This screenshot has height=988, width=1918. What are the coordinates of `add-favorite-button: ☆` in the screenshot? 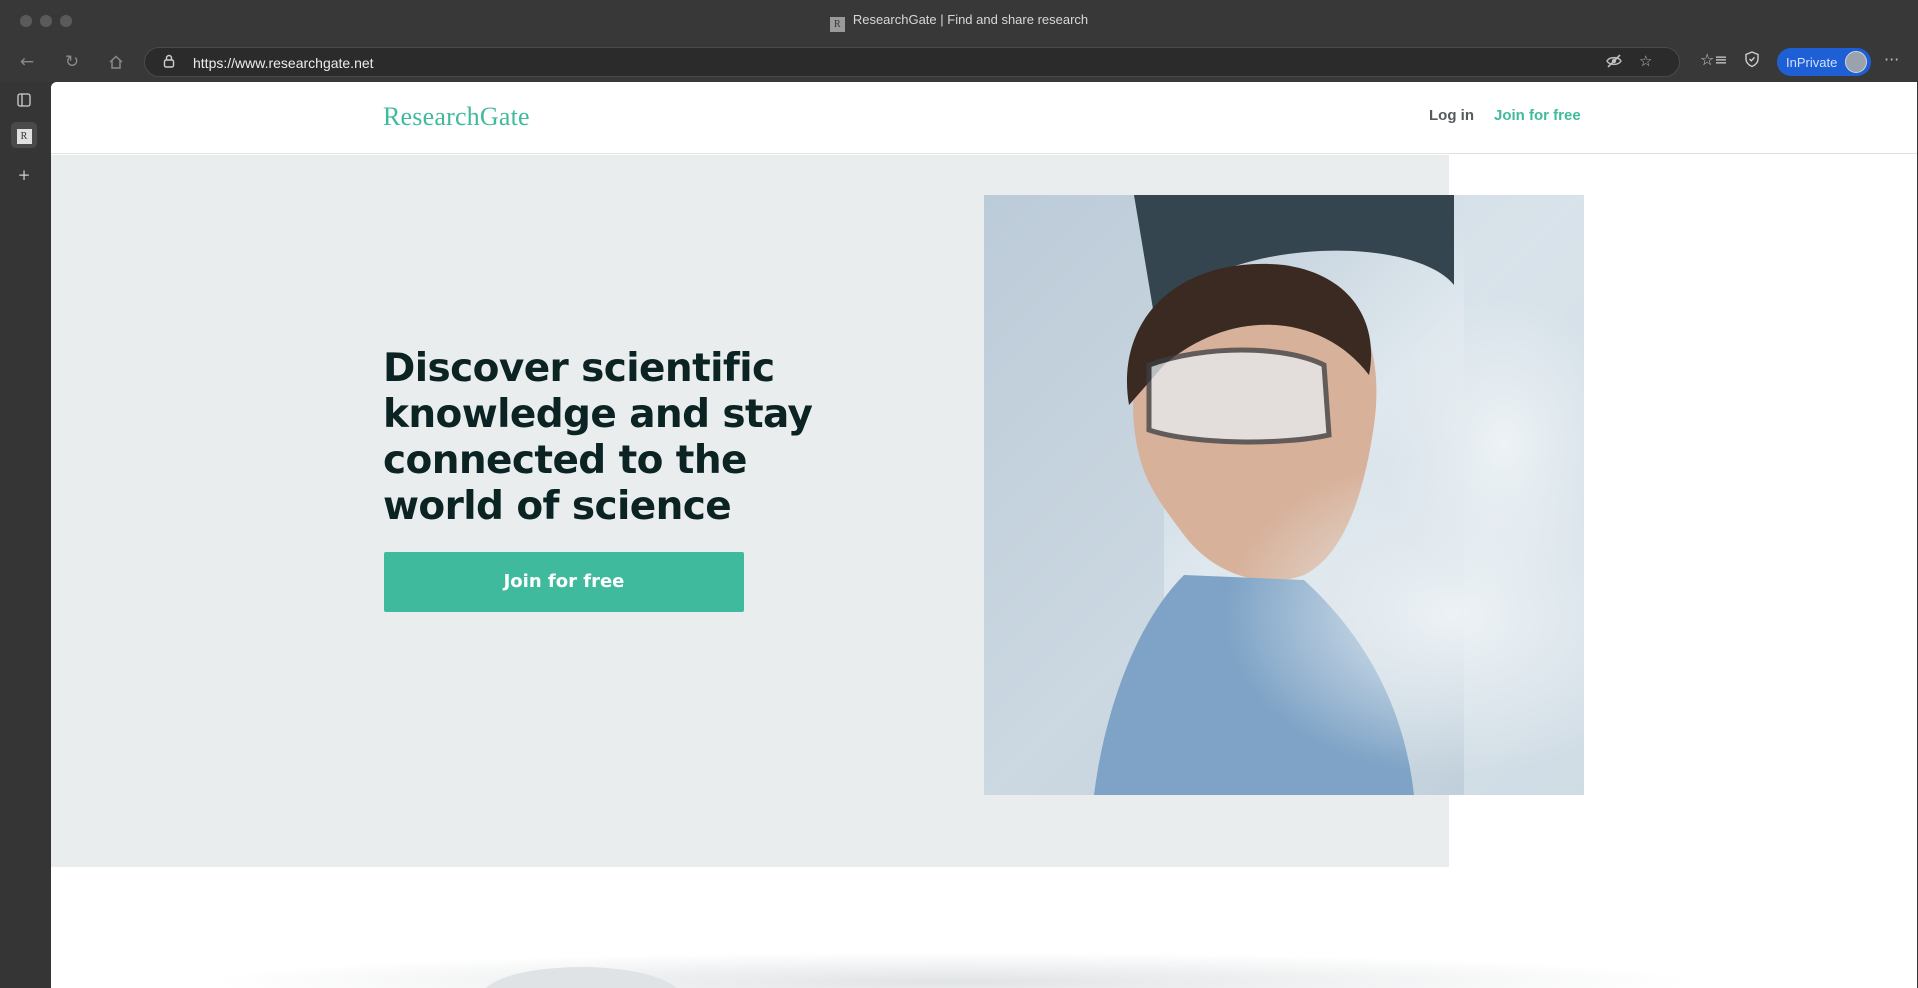 It's located at (1645, 61).